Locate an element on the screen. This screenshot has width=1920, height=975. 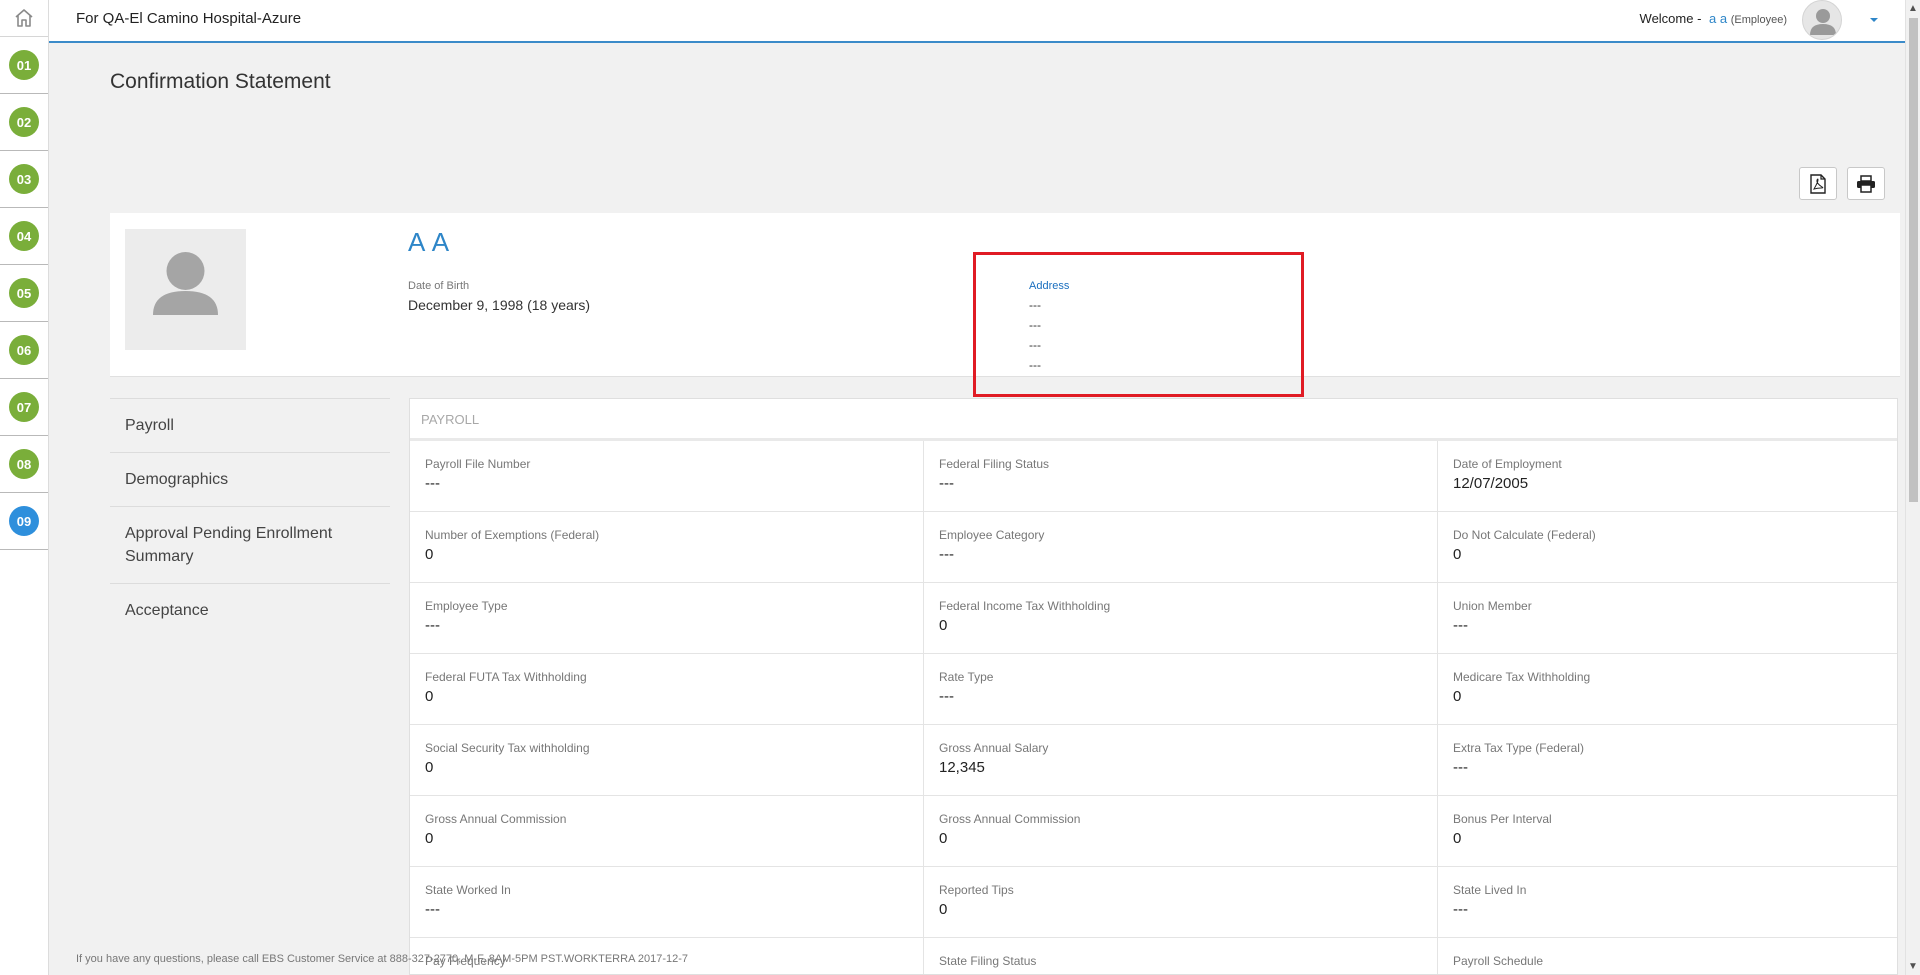
print-button is located at coordinates (1866, 183).